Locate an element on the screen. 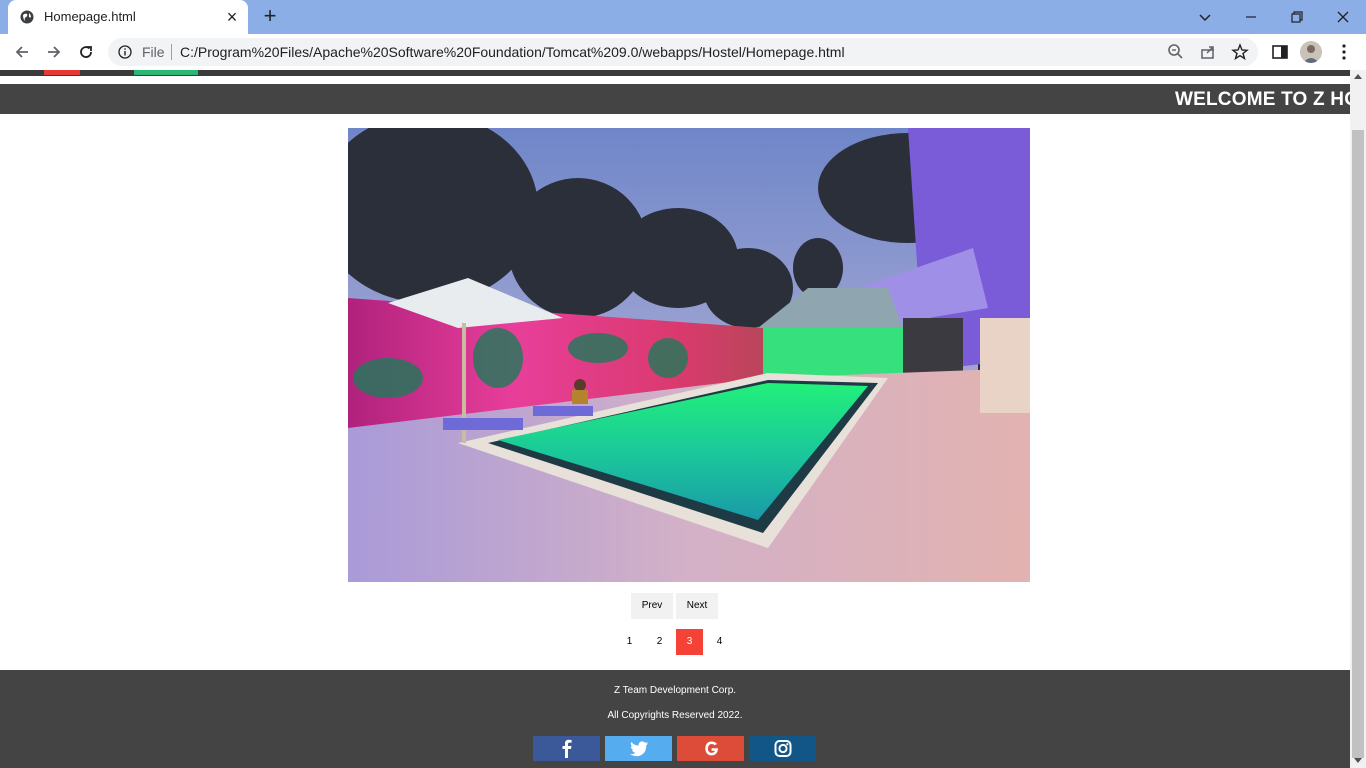 This screenshot has width=1366, height=768. slide-dot-active: 3 is located at coordinates (689, 642).